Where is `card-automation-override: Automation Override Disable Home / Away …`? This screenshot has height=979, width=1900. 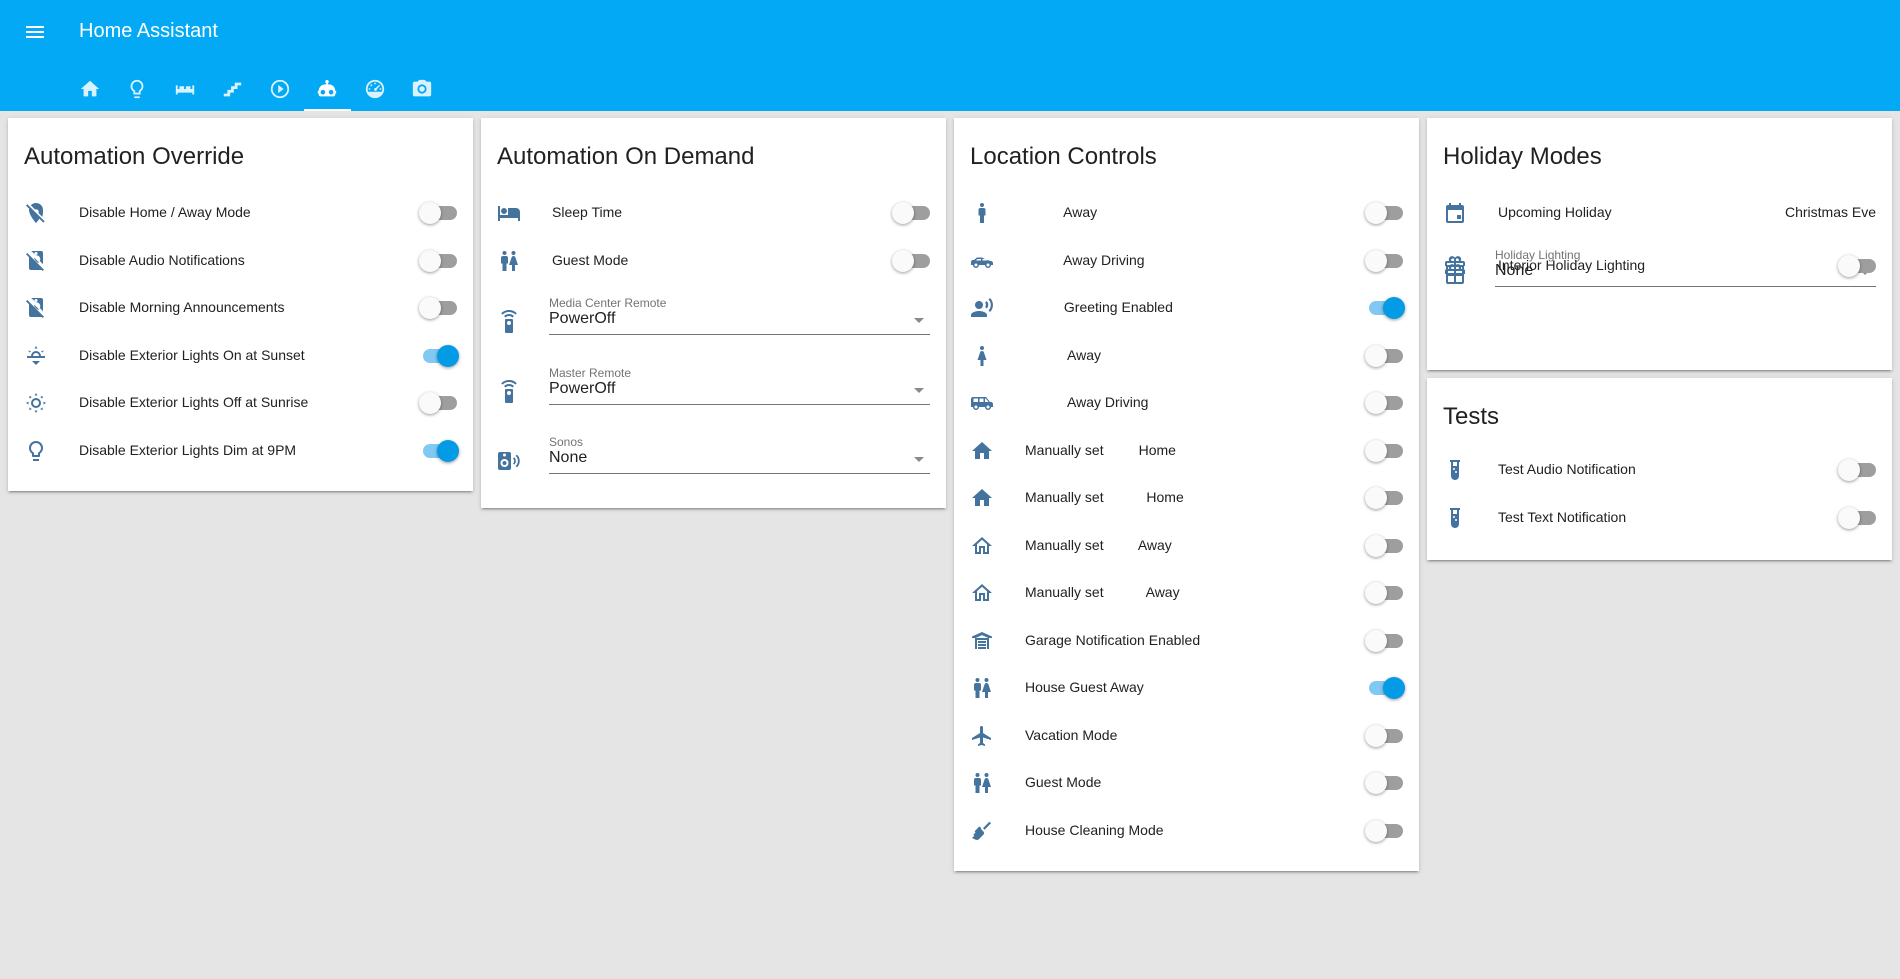 card-automation-override: Automation Override Disable Home / Away … is located at coordinates (240, 304).